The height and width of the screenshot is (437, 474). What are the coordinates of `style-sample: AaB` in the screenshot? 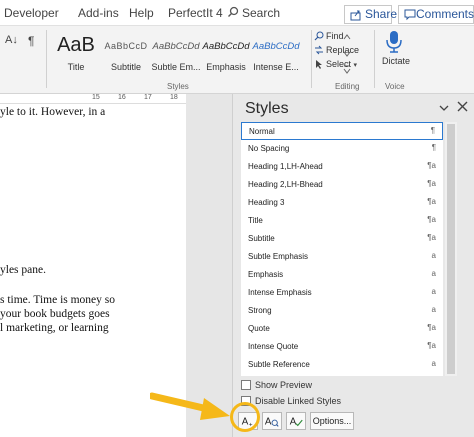 It's located at (76, 45).